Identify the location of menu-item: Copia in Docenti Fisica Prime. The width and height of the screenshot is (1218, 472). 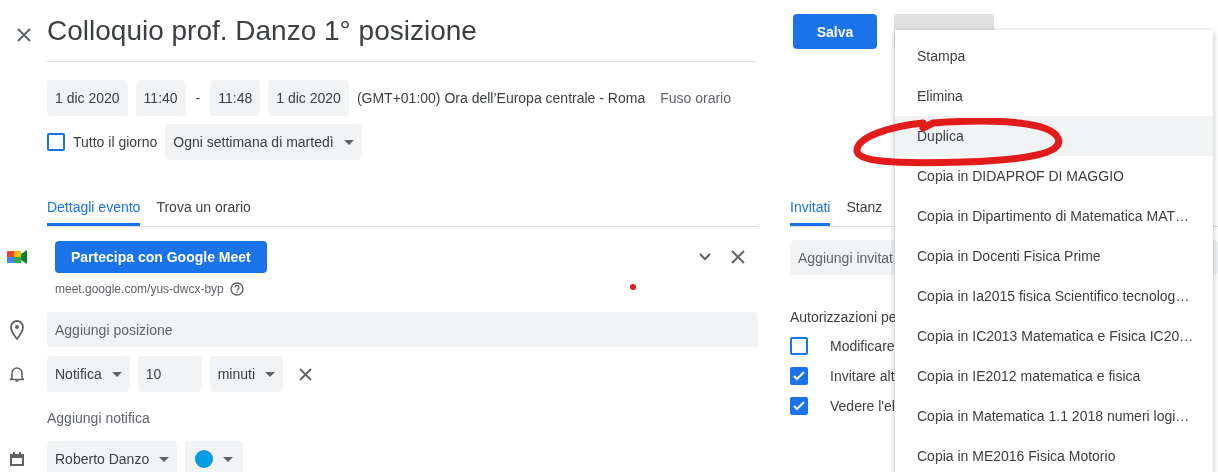
(1054, 256).